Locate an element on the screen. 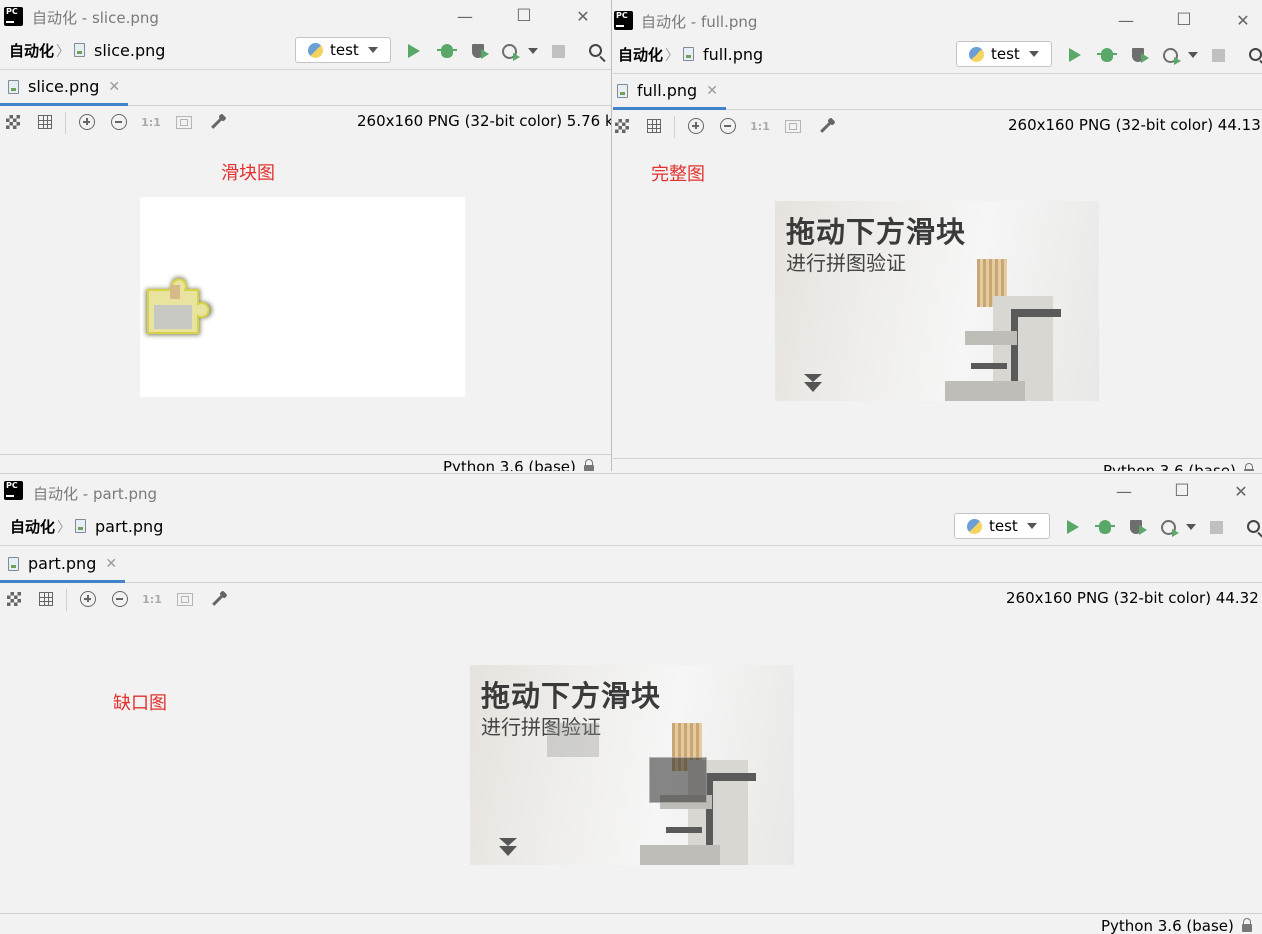 The width and height of the screenshot is (1262, 934). breadcrumb-file: slice.png is located at coordinates (129, 50).